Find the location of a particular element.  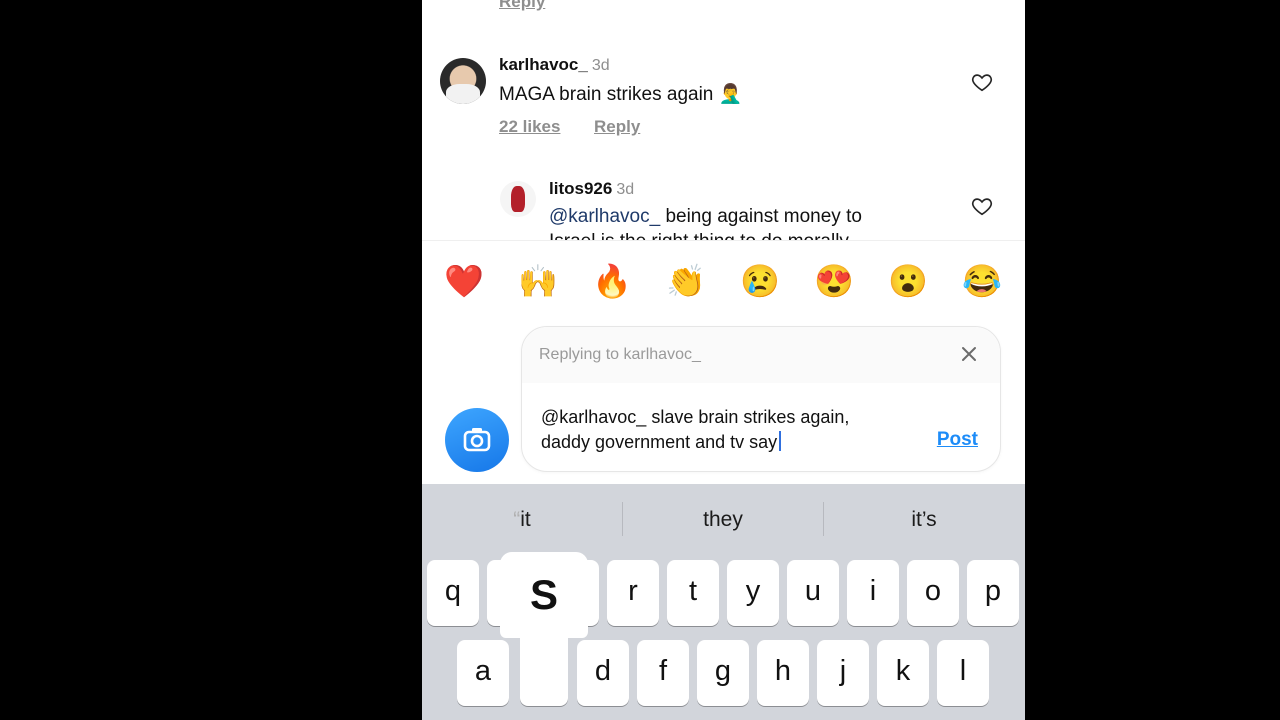

key-j: j is located at coordinates (843, 673).